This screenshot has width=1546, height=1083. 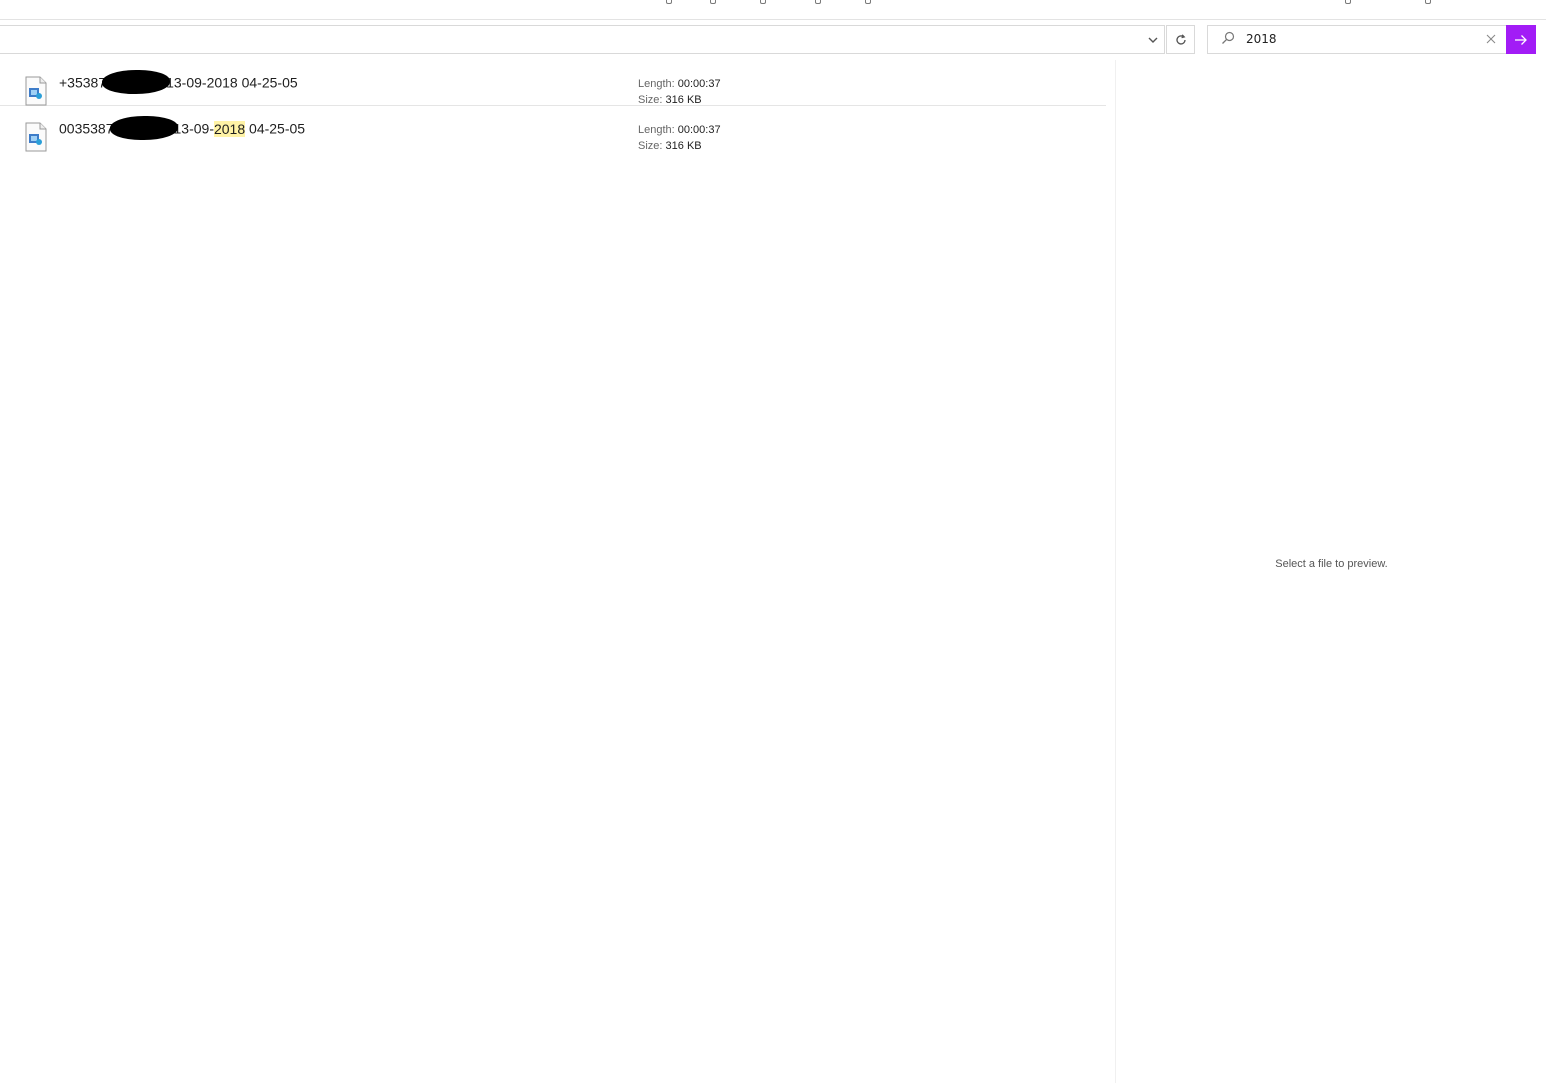 I want to click on file-name: +35387 13-09-2018 04-25-05, so click(x=178, y=83).